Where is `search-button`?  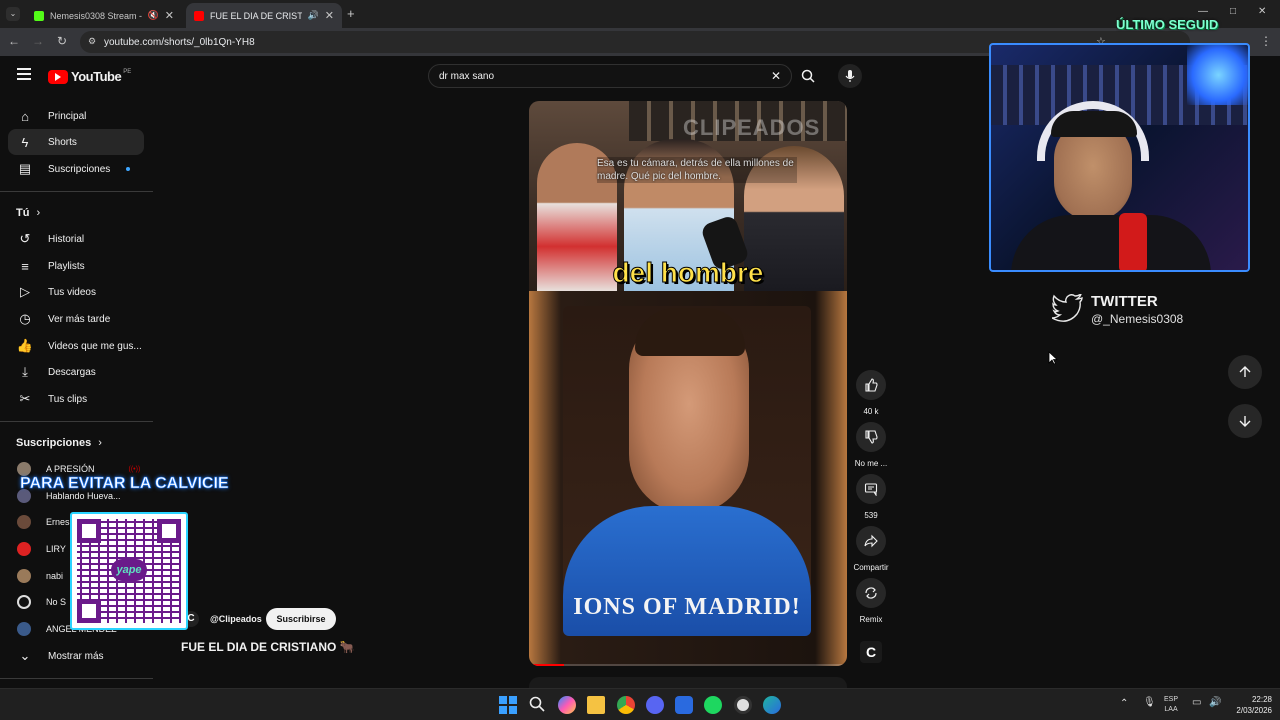
search-button is located at coordinates (808, 76).